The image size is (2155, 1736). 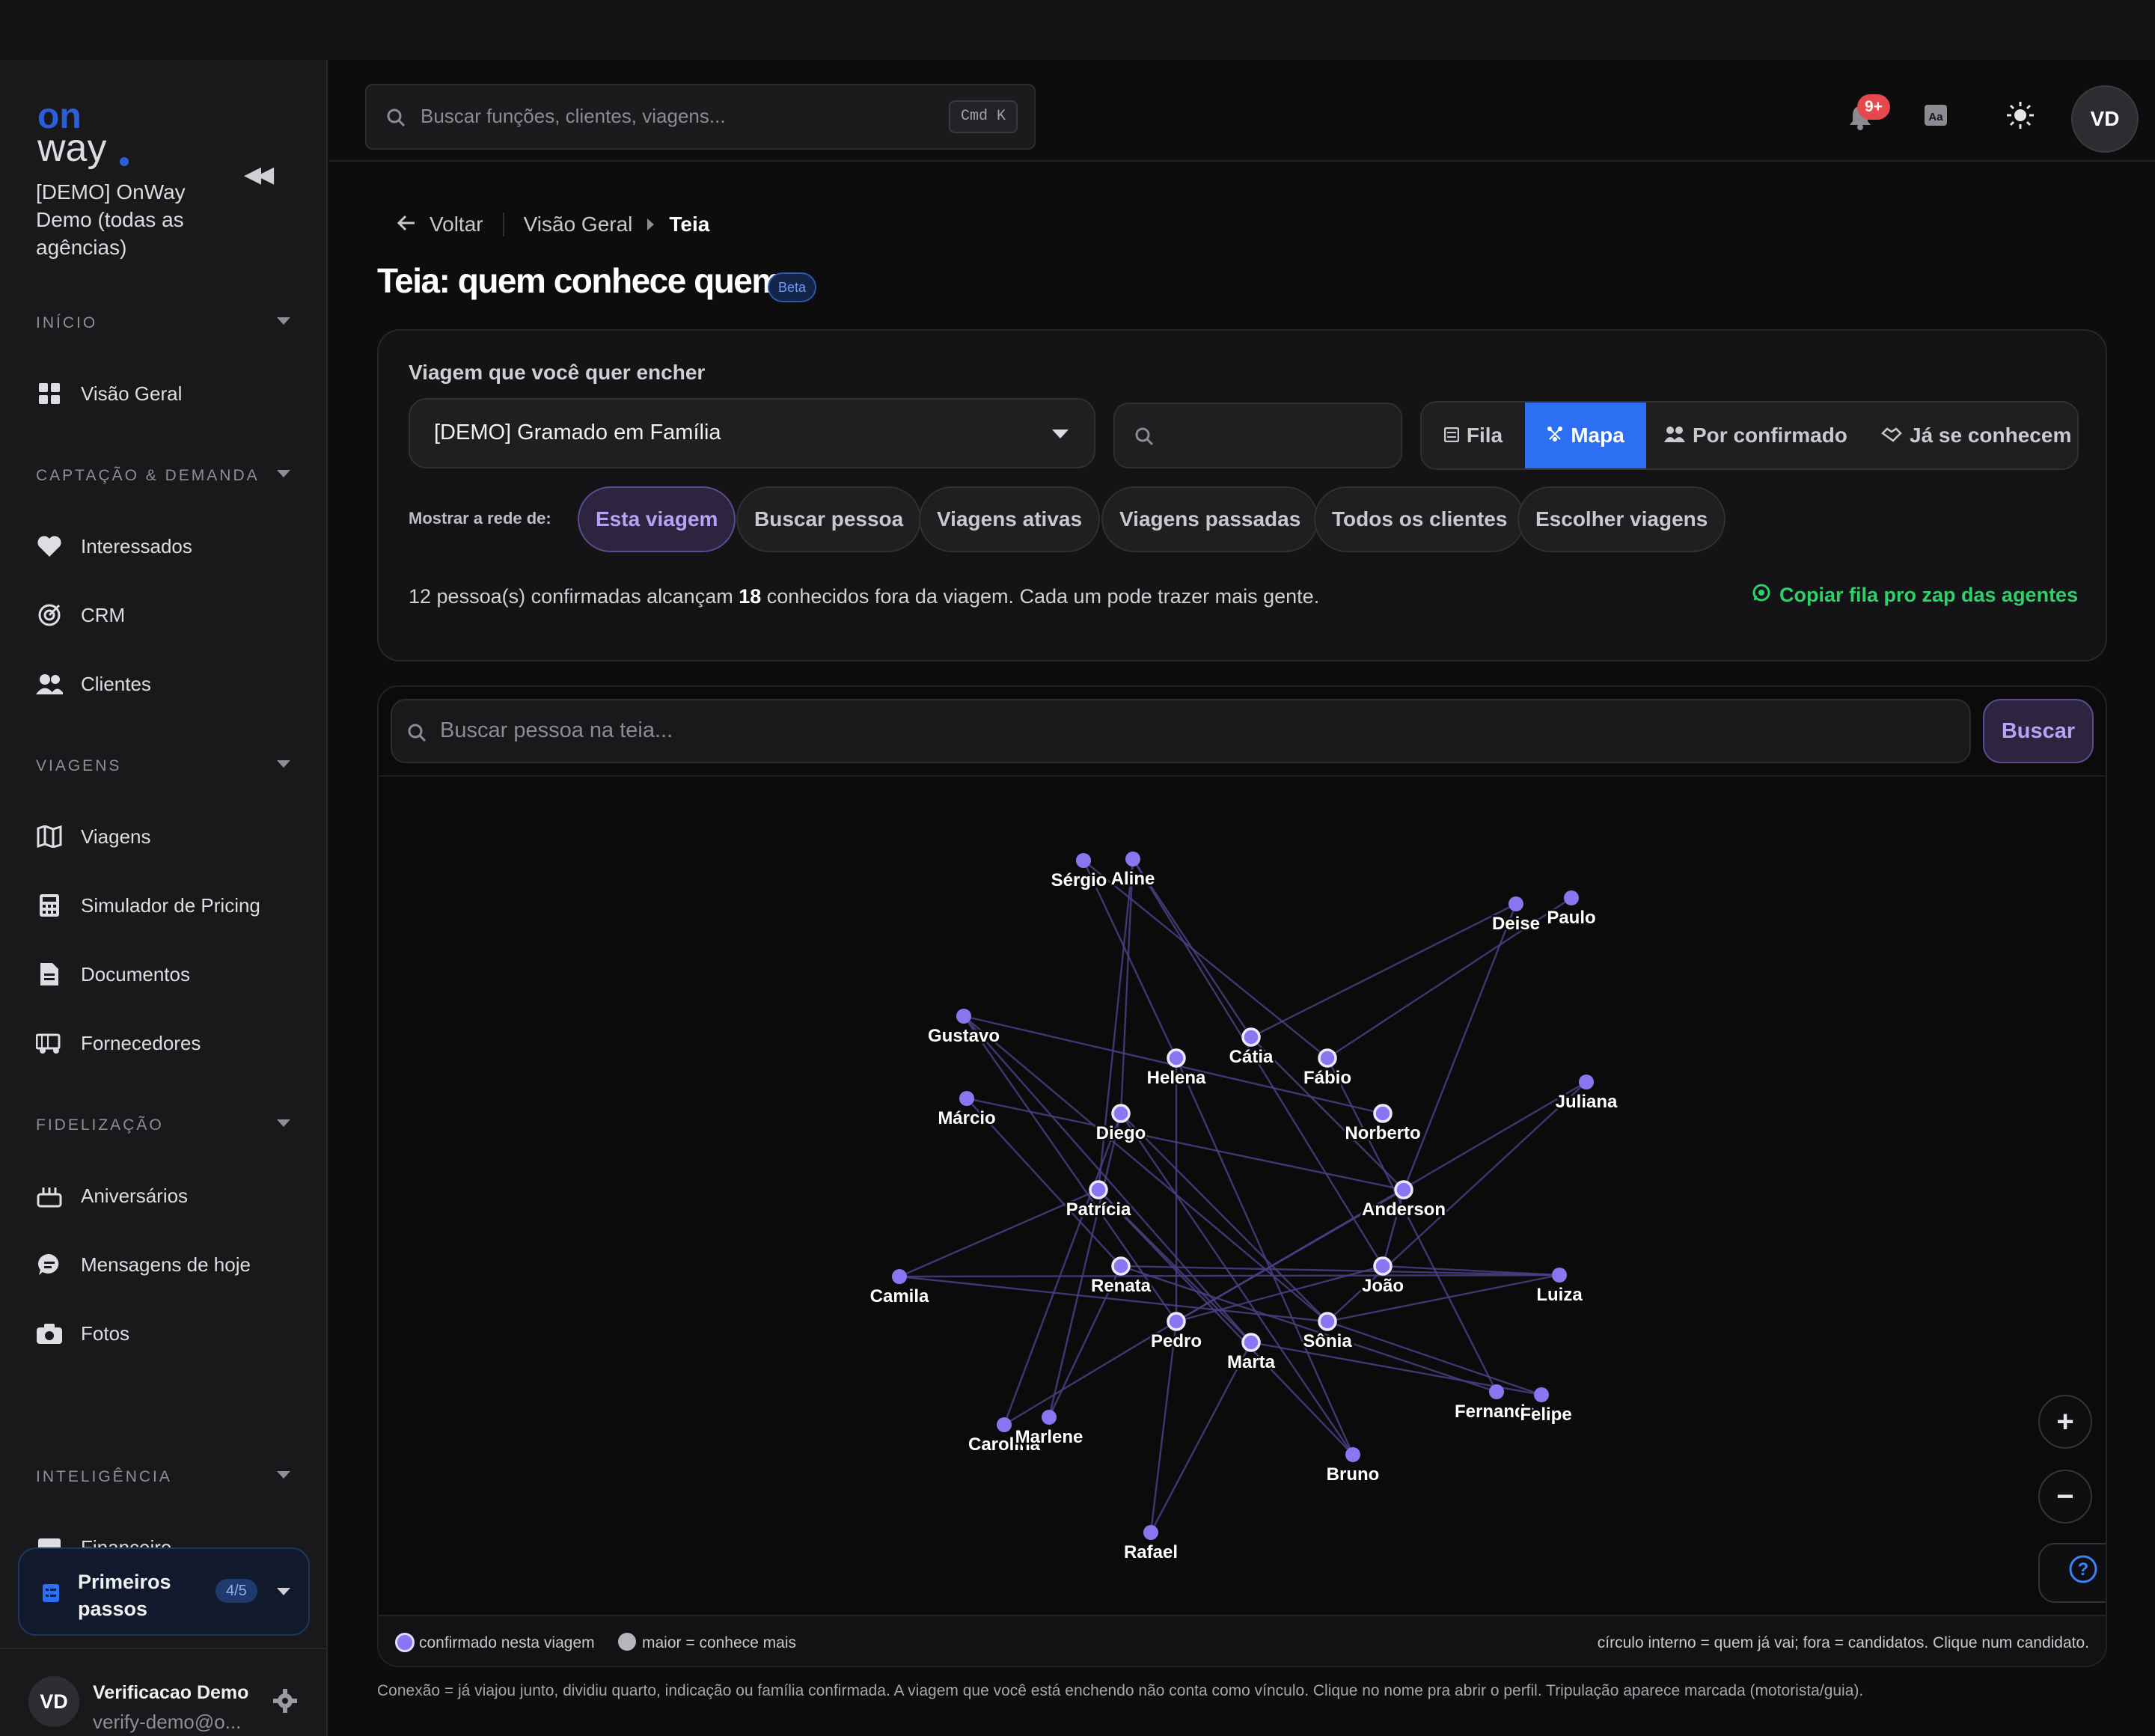 I want to click on onway-logo: on way, so click(x=89, y=133).